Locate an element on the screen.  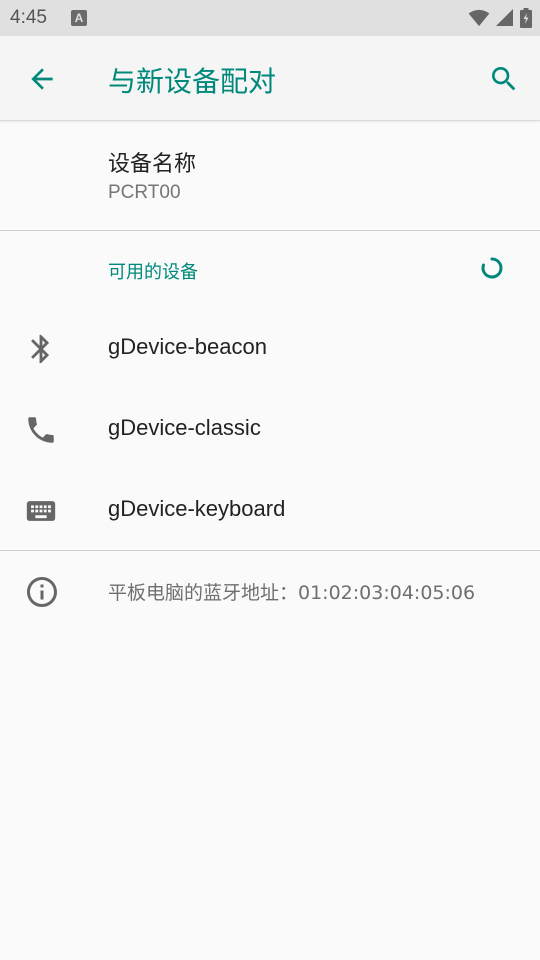
device-item-keyboard: gDevice-keyboard is located at coordinates (270, 510).